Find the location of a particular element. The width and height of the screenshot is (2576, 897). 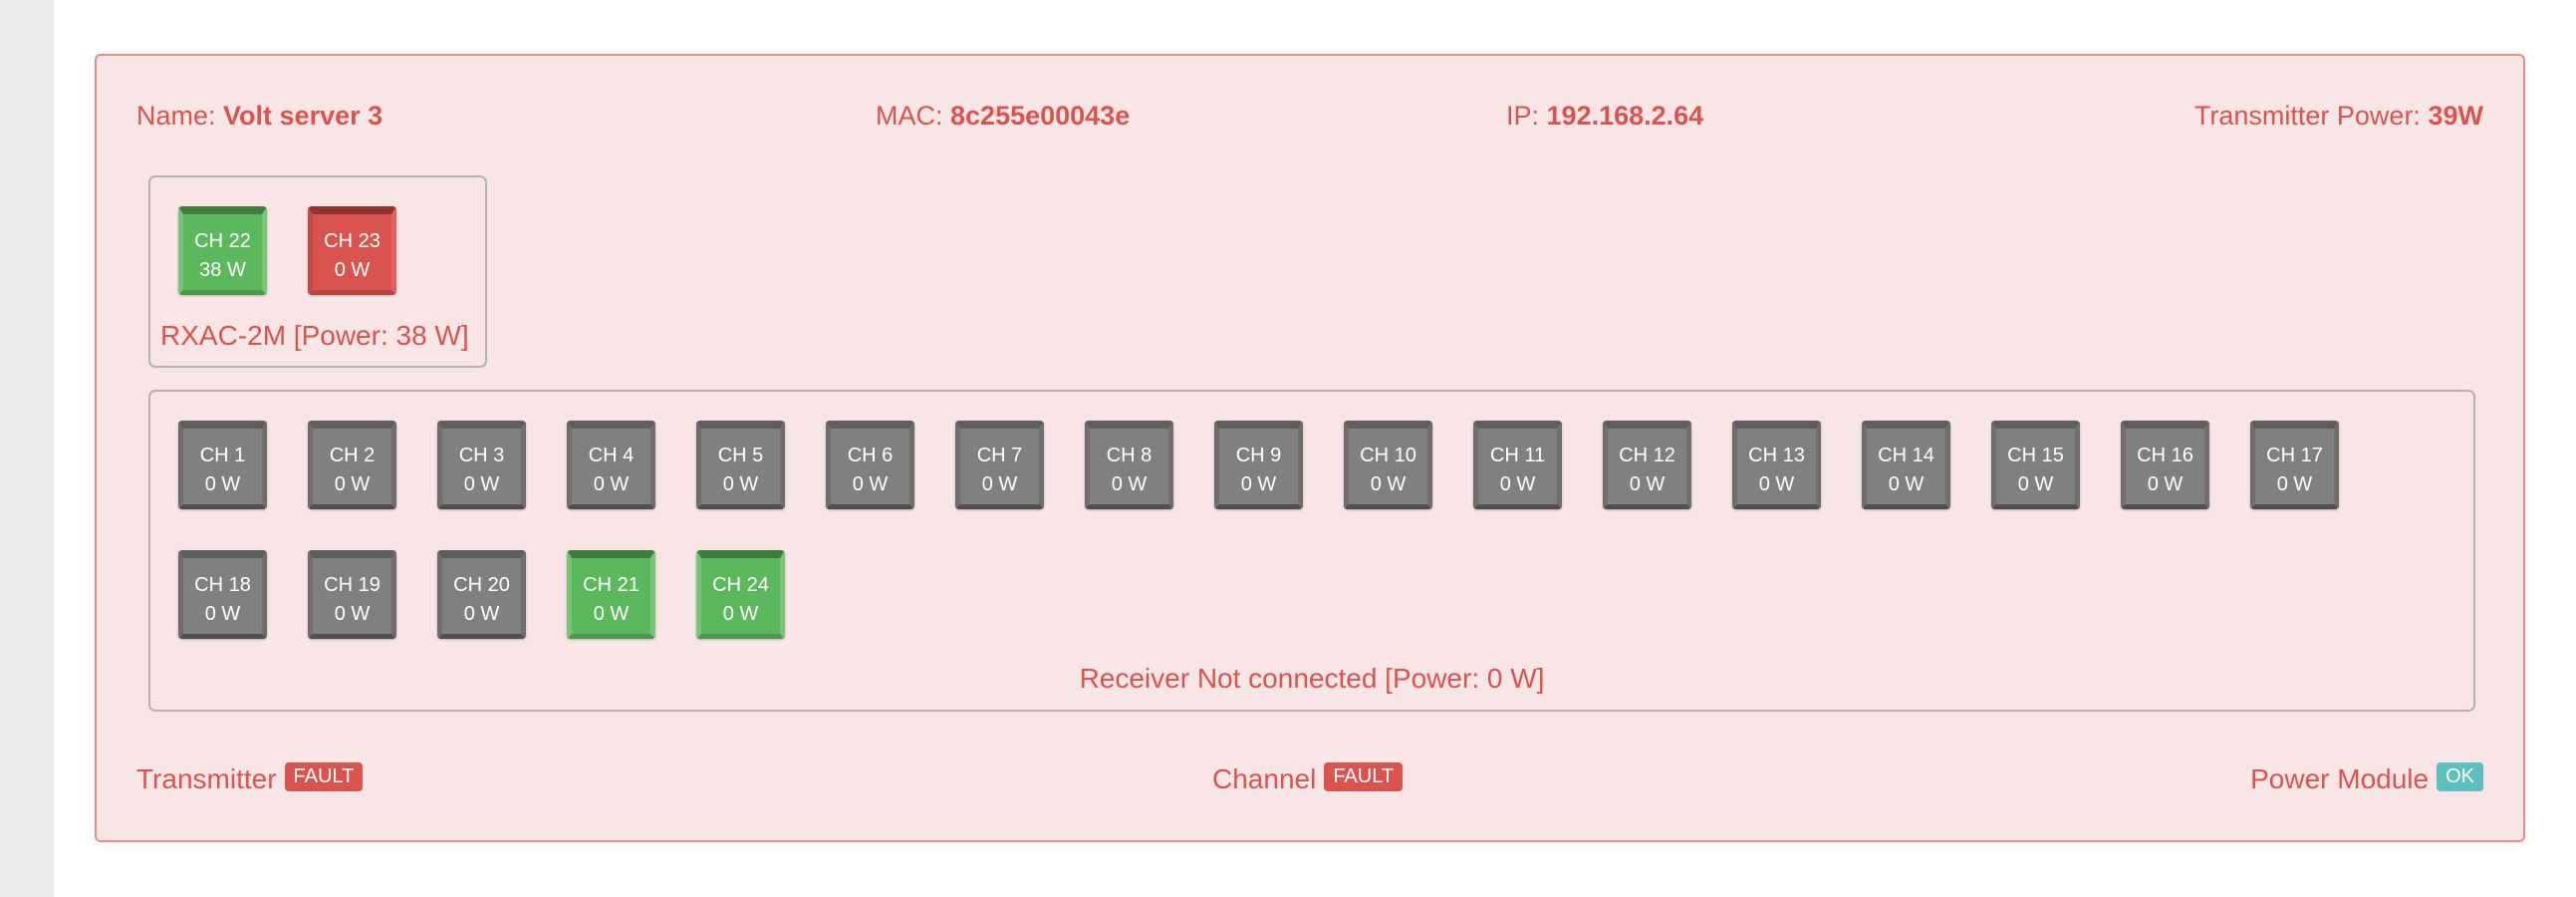

channel-name: CH 16 is located at coordinates (2165, 455).